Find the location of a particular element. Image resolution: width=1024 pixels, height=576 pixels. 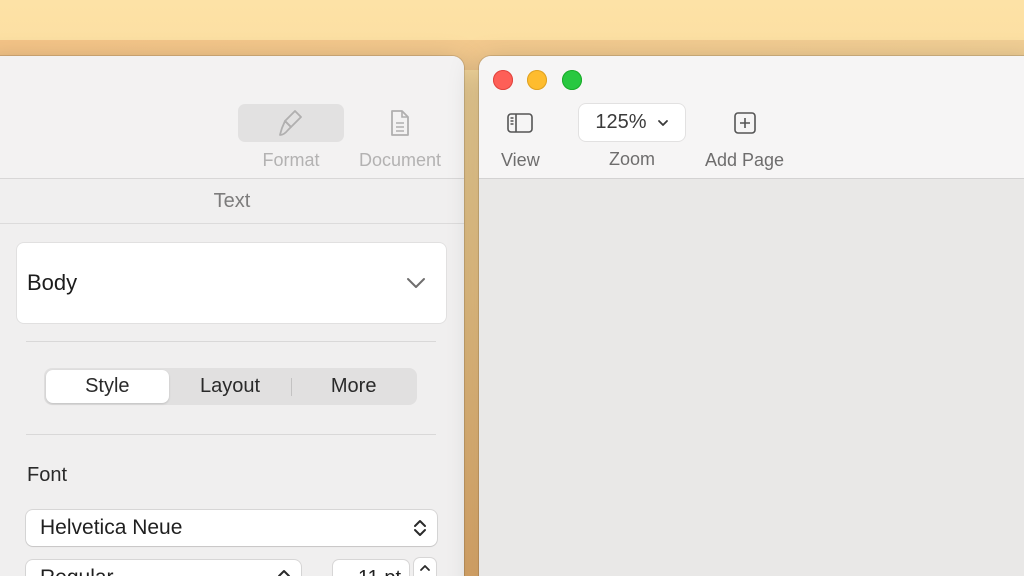

paintbrush-icon is located at coordinates (290, 123).